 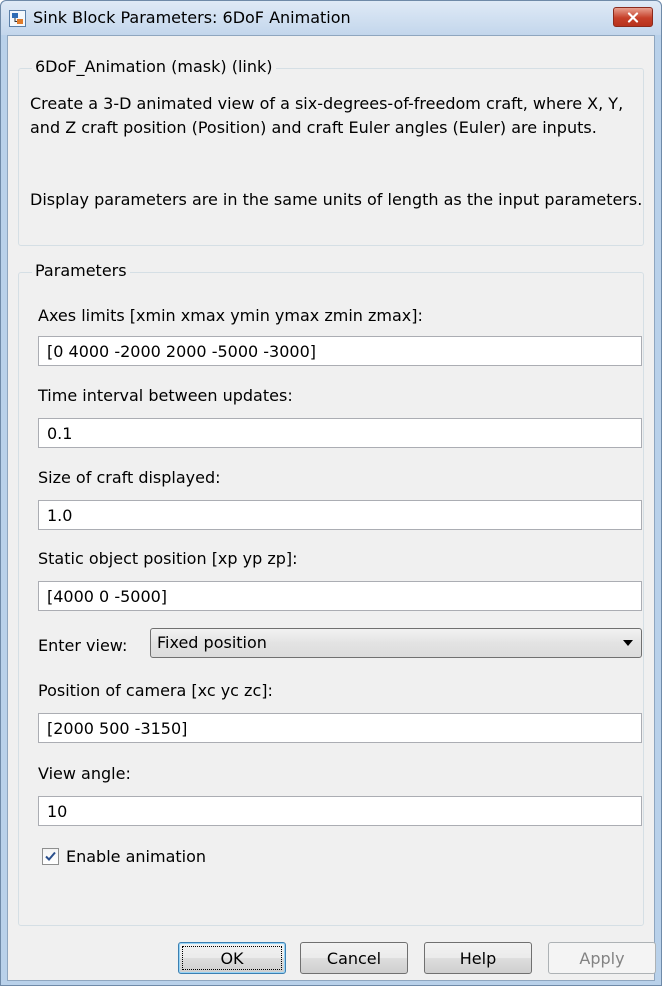 What do you see at coordinates (340, 433) in the screenshot?
I see `time-interval-input` at bounding box center [340, 433].